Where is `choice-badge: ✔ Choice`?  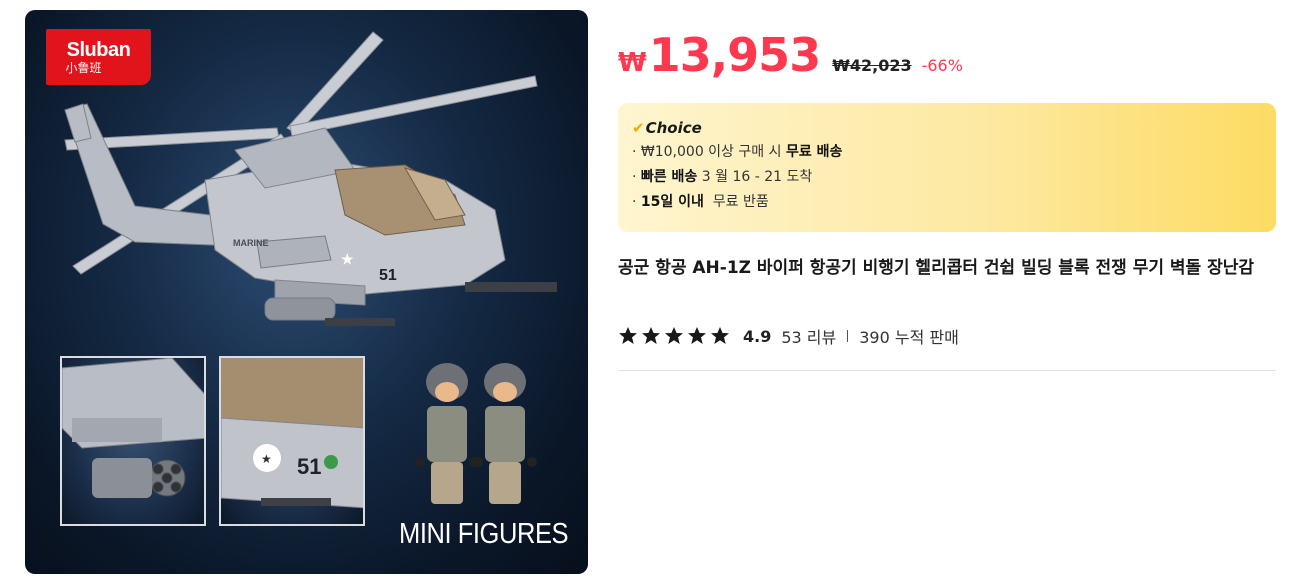
choice-badge: ✔ Choice is located at coordinates (954, 128).